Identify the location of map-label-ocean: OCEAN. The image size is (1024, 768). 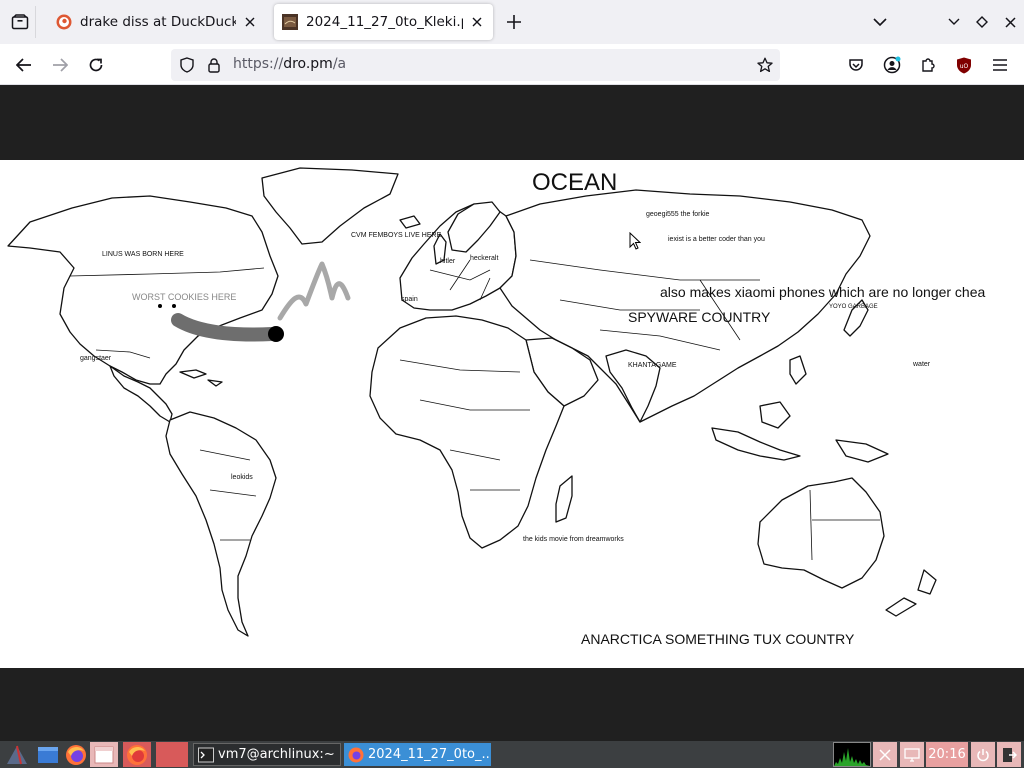
(575, 182).